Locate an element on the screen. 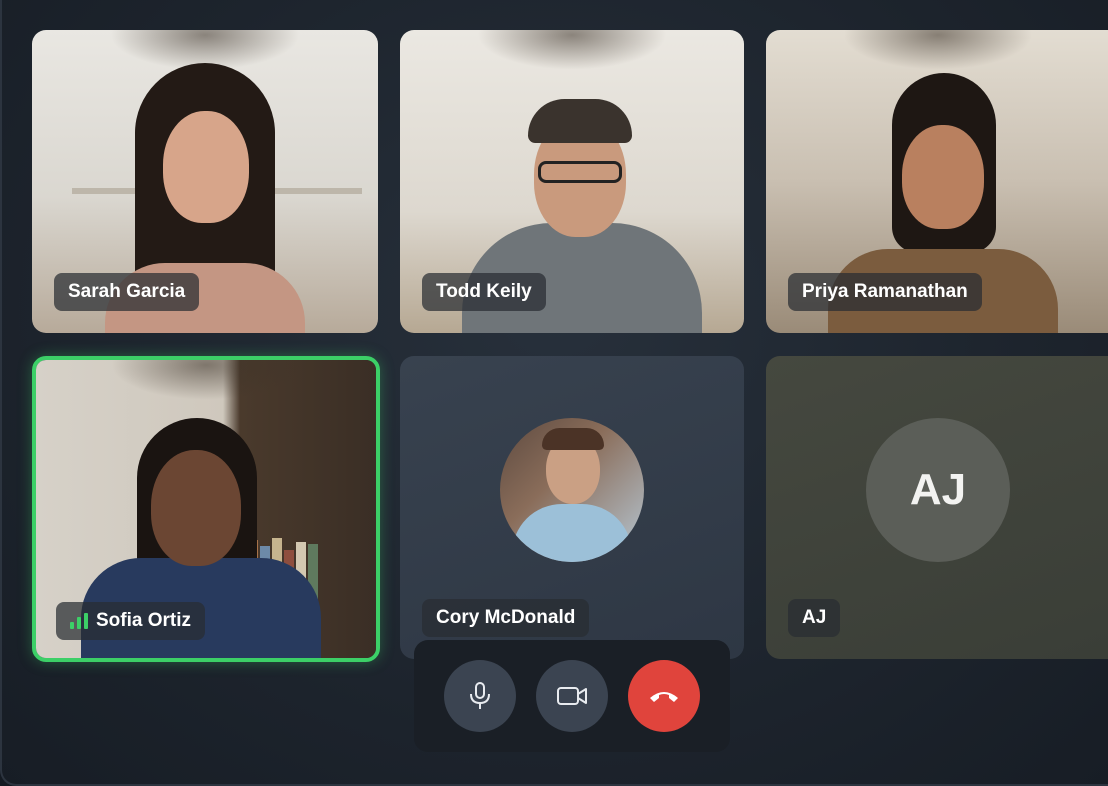  camera-button is located at coordinates (572, 696).